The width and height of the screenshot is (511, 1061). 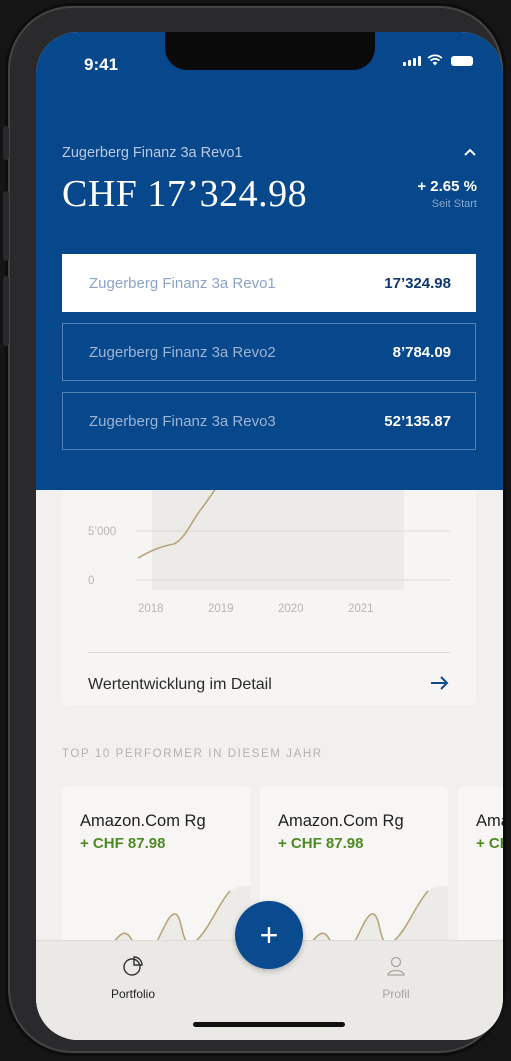 What do you see at coordinates (6, 226) in the screenshot?
I see `volume-up-button` at bounding box center [6, 226].